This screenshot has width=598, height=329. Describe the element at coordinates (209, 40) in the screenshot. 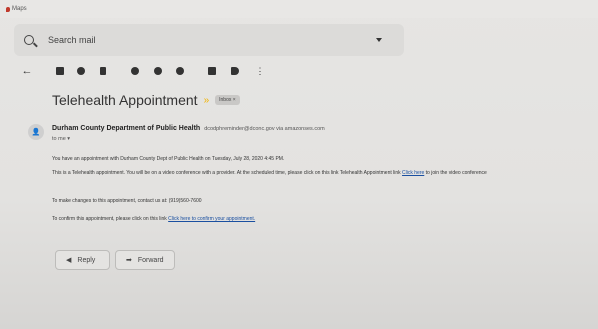

I see `search-bar: Search mail` at that location.